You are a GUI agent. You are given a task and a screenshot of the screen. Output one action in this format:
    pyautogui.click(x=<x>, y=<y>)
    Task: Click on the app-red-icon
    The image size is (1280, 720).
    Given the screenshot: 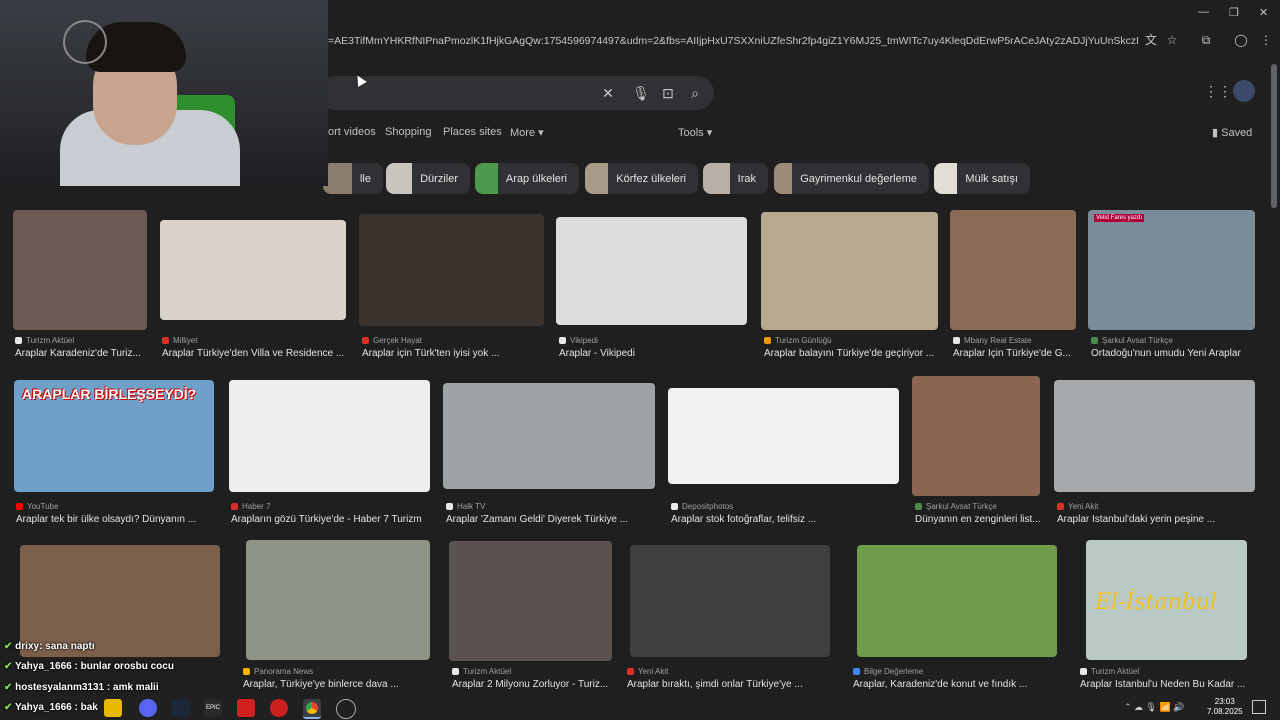 What is the action you would take?
    pyautogui.click(x=246, y=708)
    